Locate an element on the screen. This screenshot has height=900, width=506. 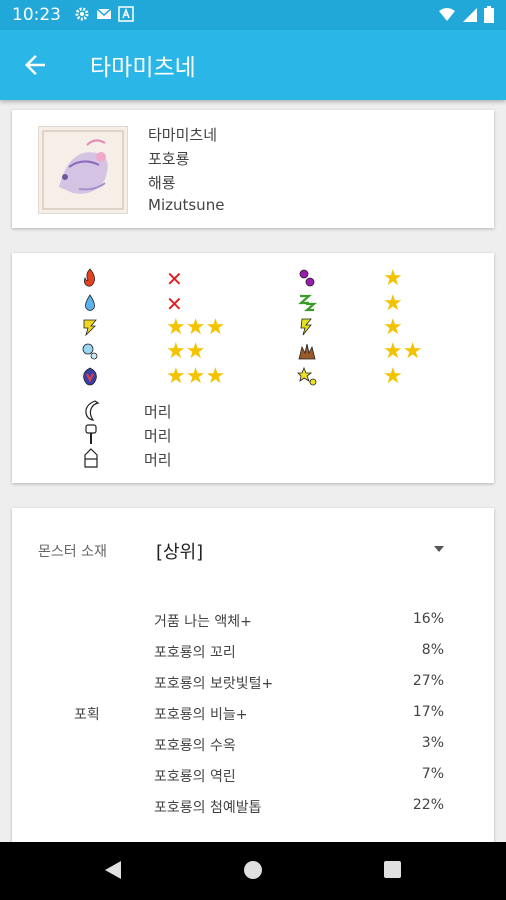
sever-part-label: 머리 is located at coordinates (158, 412).